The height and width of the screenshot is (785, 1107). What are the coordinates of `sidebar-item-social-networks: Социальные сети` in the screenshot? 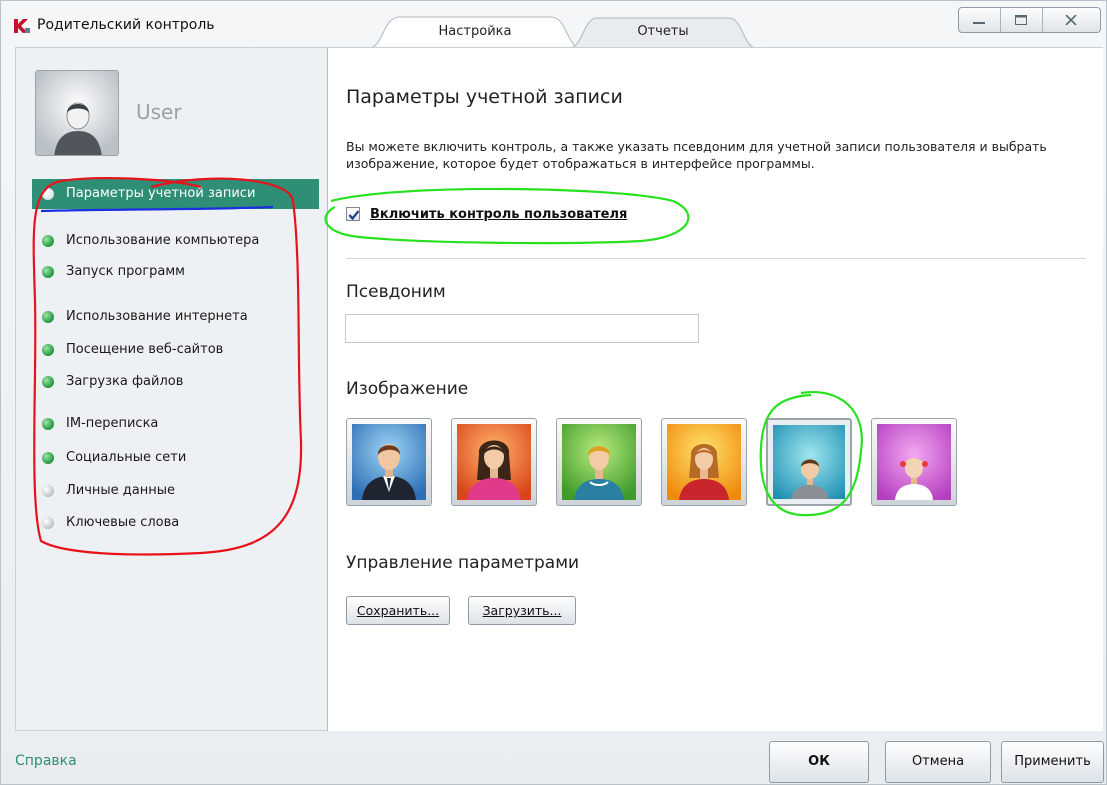 It's located at (177, 458).